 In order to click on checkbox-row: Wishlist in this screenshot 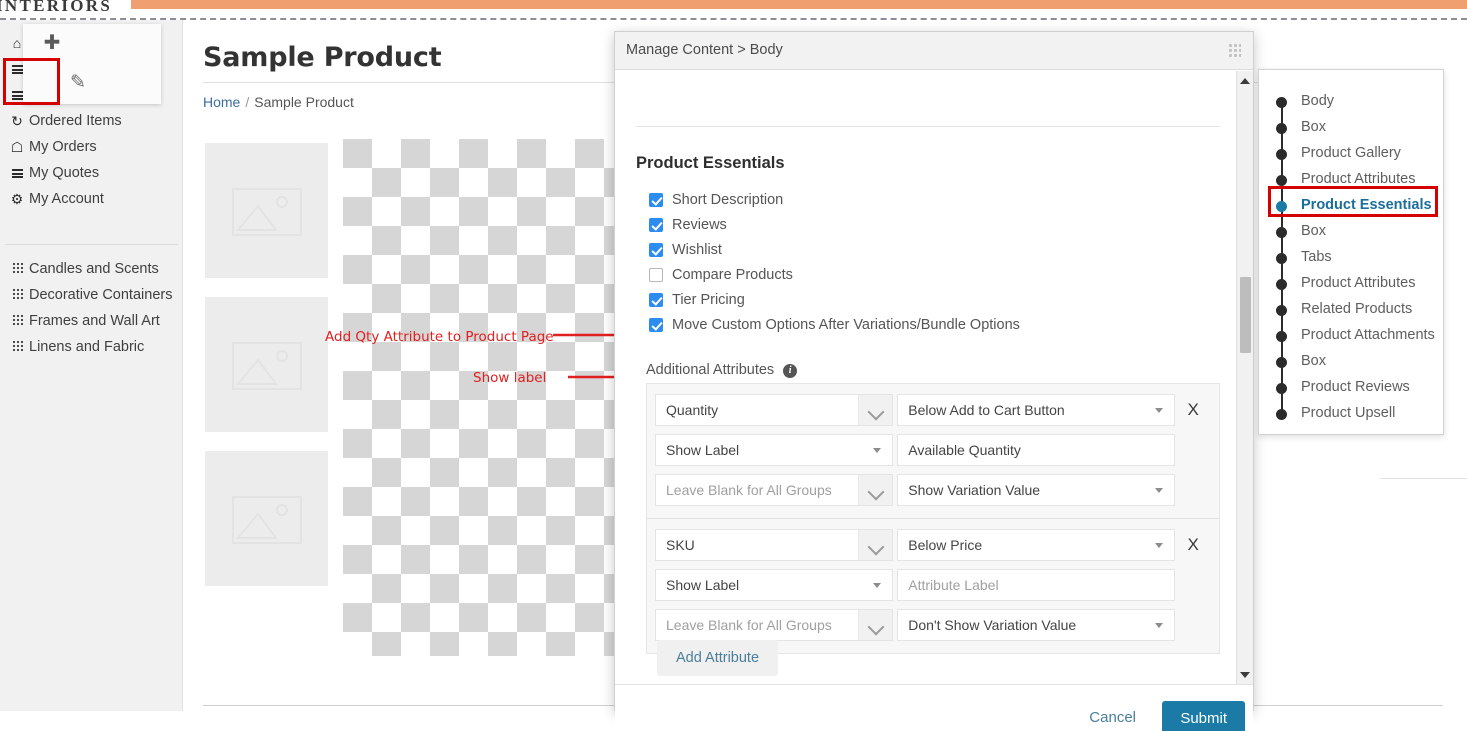, I will do `click(834, 249)`.